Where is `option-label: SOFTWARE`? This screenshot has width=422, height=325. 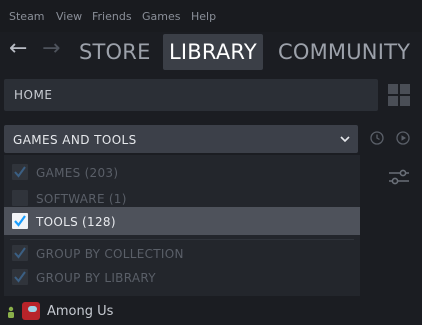 option-label: SOFTWARE is located at coordinates (70, 199).